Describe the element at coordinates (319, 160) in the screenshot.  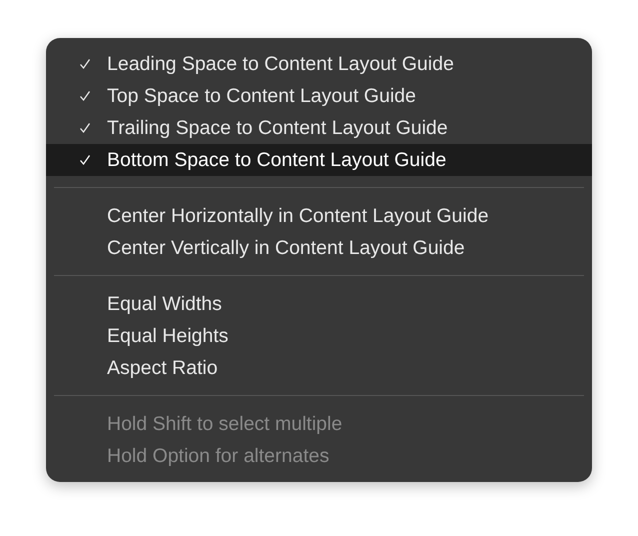
I see `menu-item: Bottom Space to Content Layout Guide` at that location.